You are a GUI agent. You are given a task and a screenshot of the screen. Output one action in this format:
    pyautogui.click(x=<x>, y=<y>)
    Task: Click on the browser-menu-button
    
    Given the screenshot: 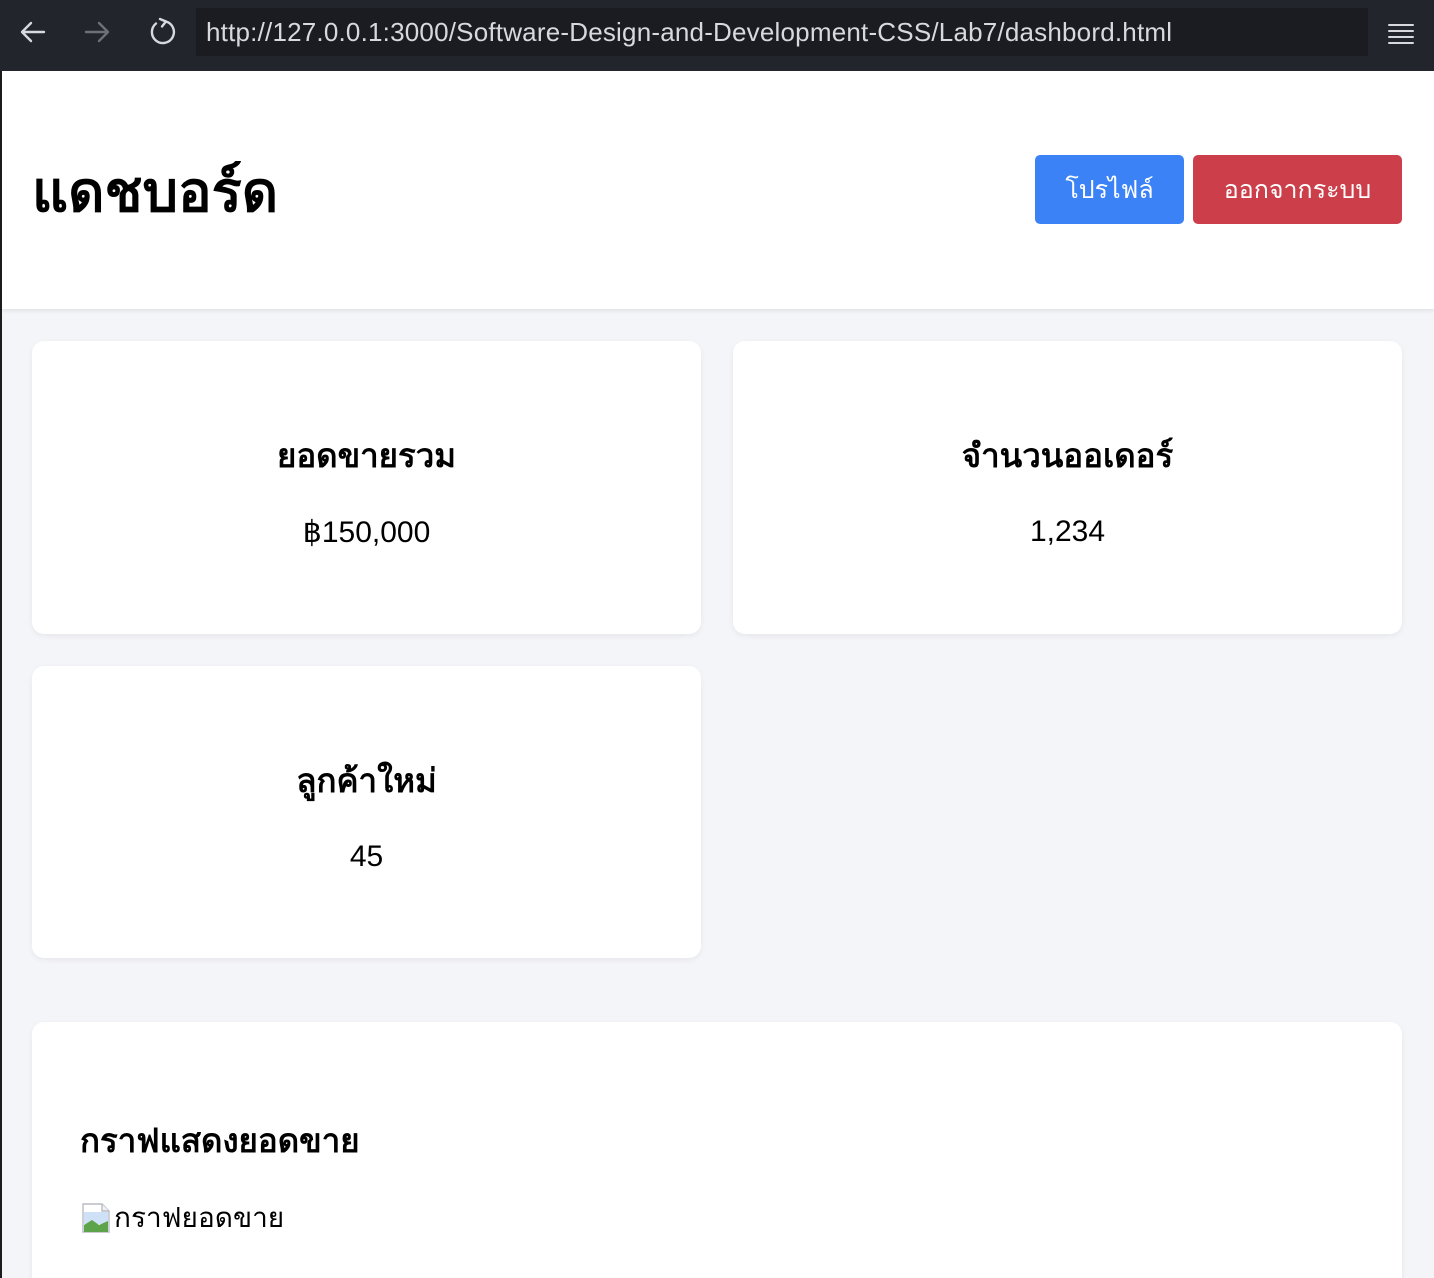 What is the action you would take?
    pyautogui.click(x=1401, y=34)
    